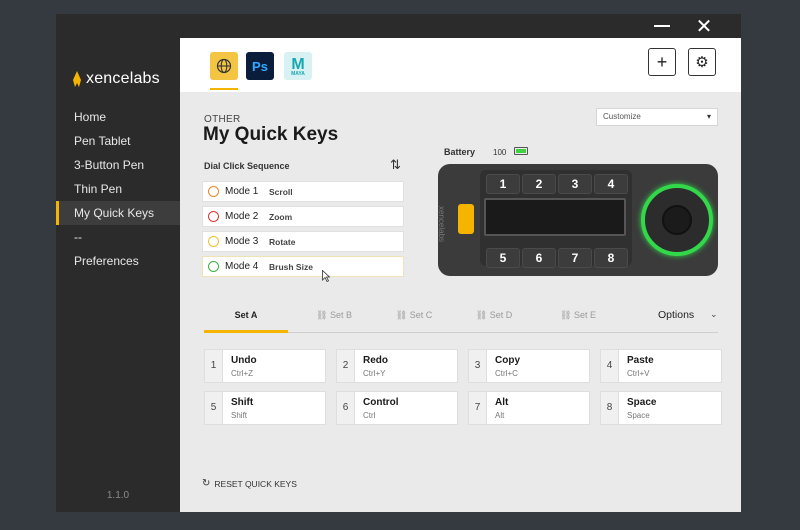 The width and height of the screenshot is (800, 530). I want to click on tab-set-e: ⛓ Set E, so click(578, 316).